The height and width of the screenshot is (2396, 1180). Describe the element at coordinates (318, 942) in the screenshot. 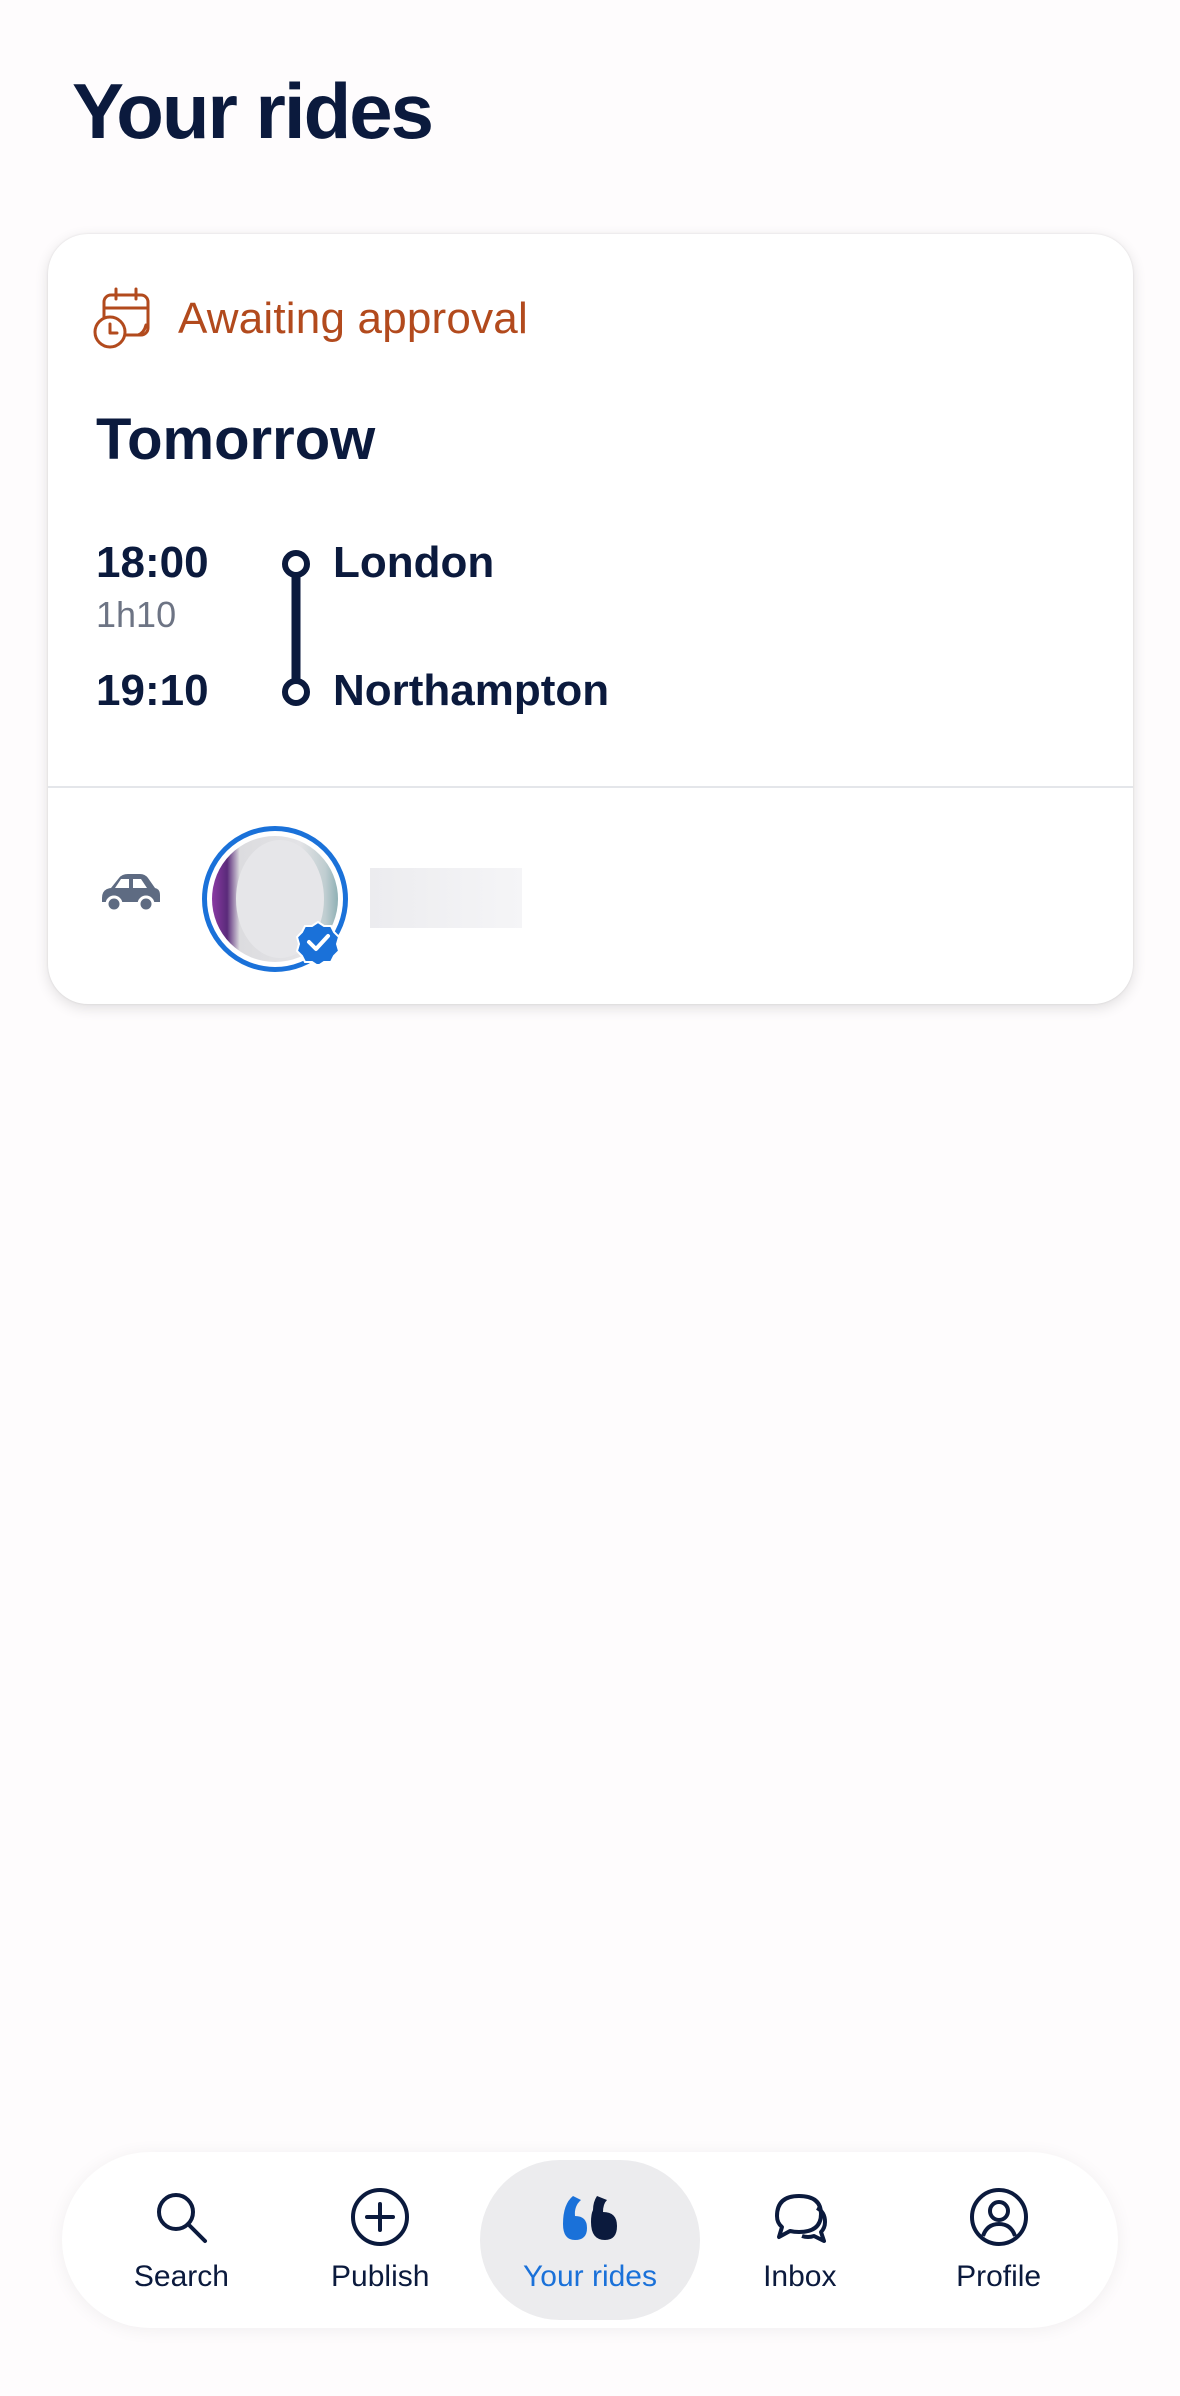

I see `verified-badge-icon` at that location.